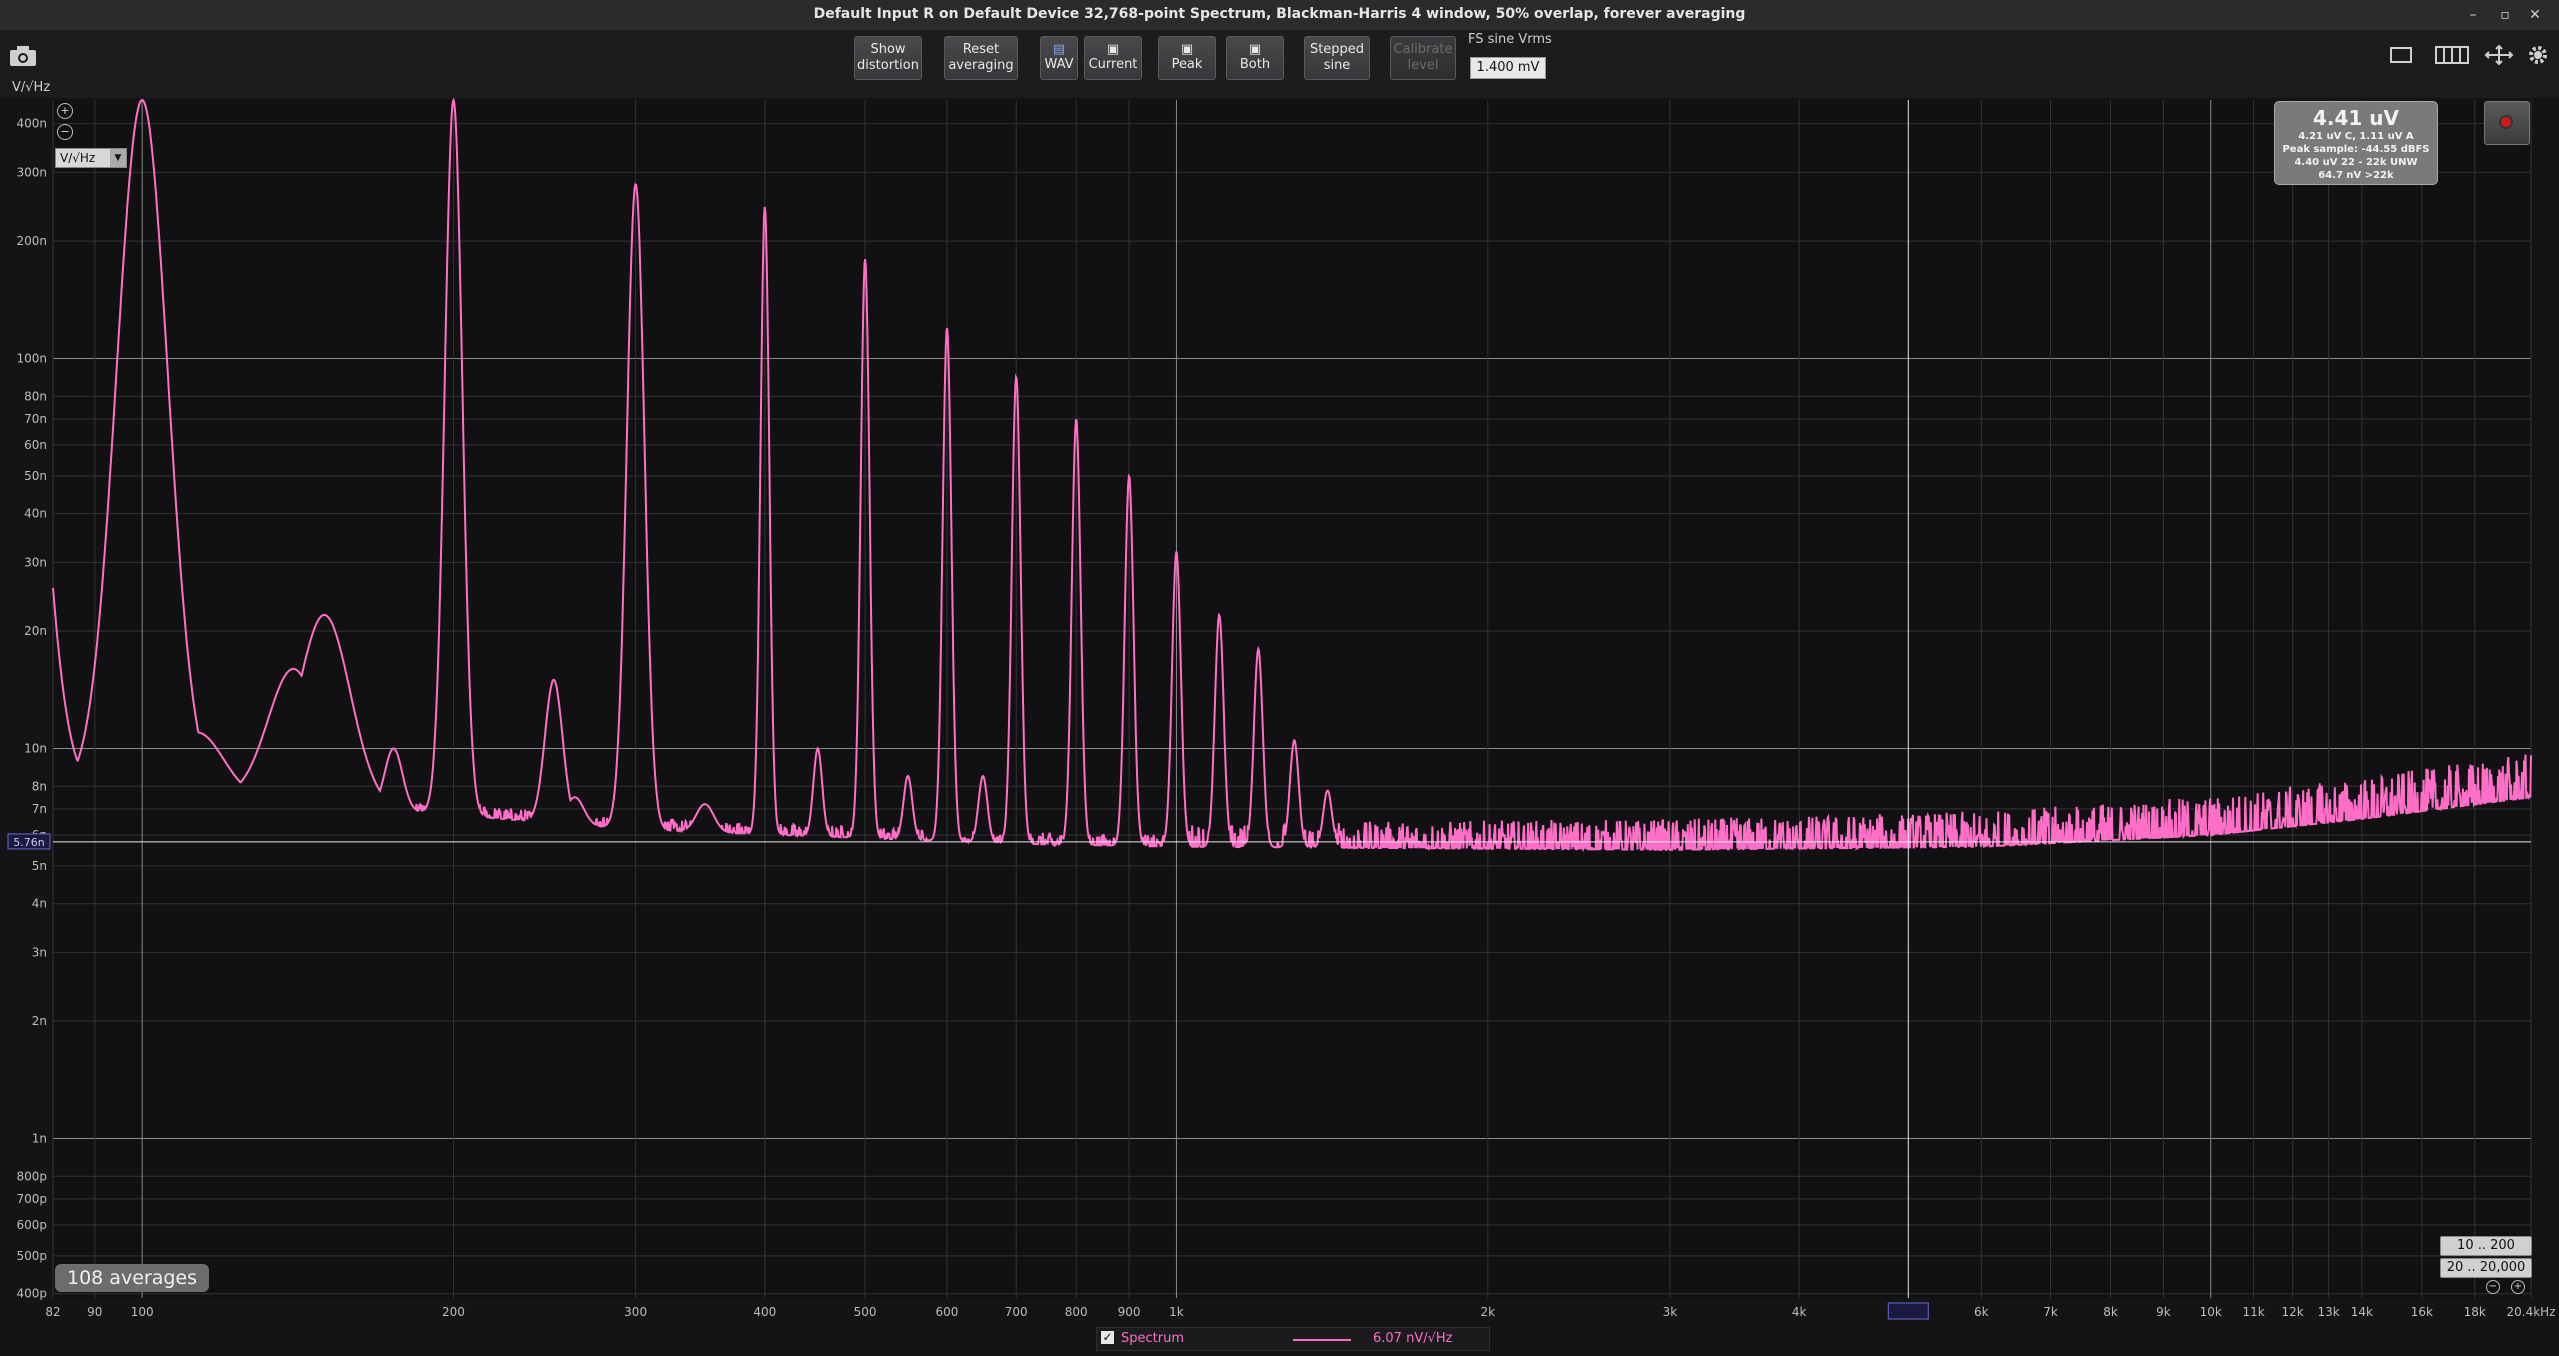  Describe the element at coordinates (453, 1312) in the screenshot. I see `x-tick-label: 200` at that location.